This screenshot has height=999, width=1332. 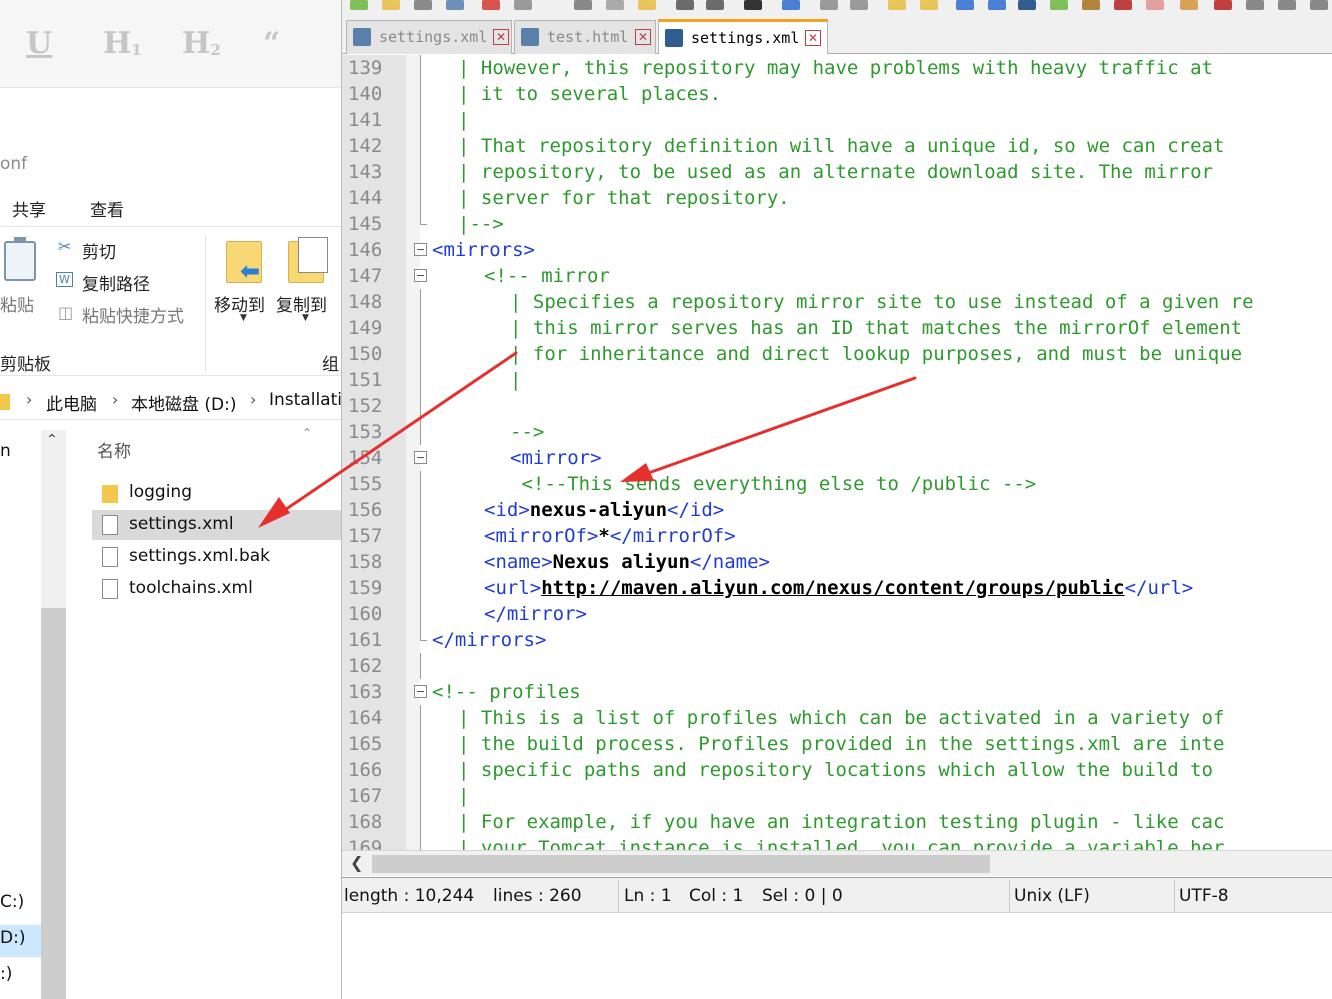 I want to click on nav-item-fragment: n, so click(x=5, y=451).